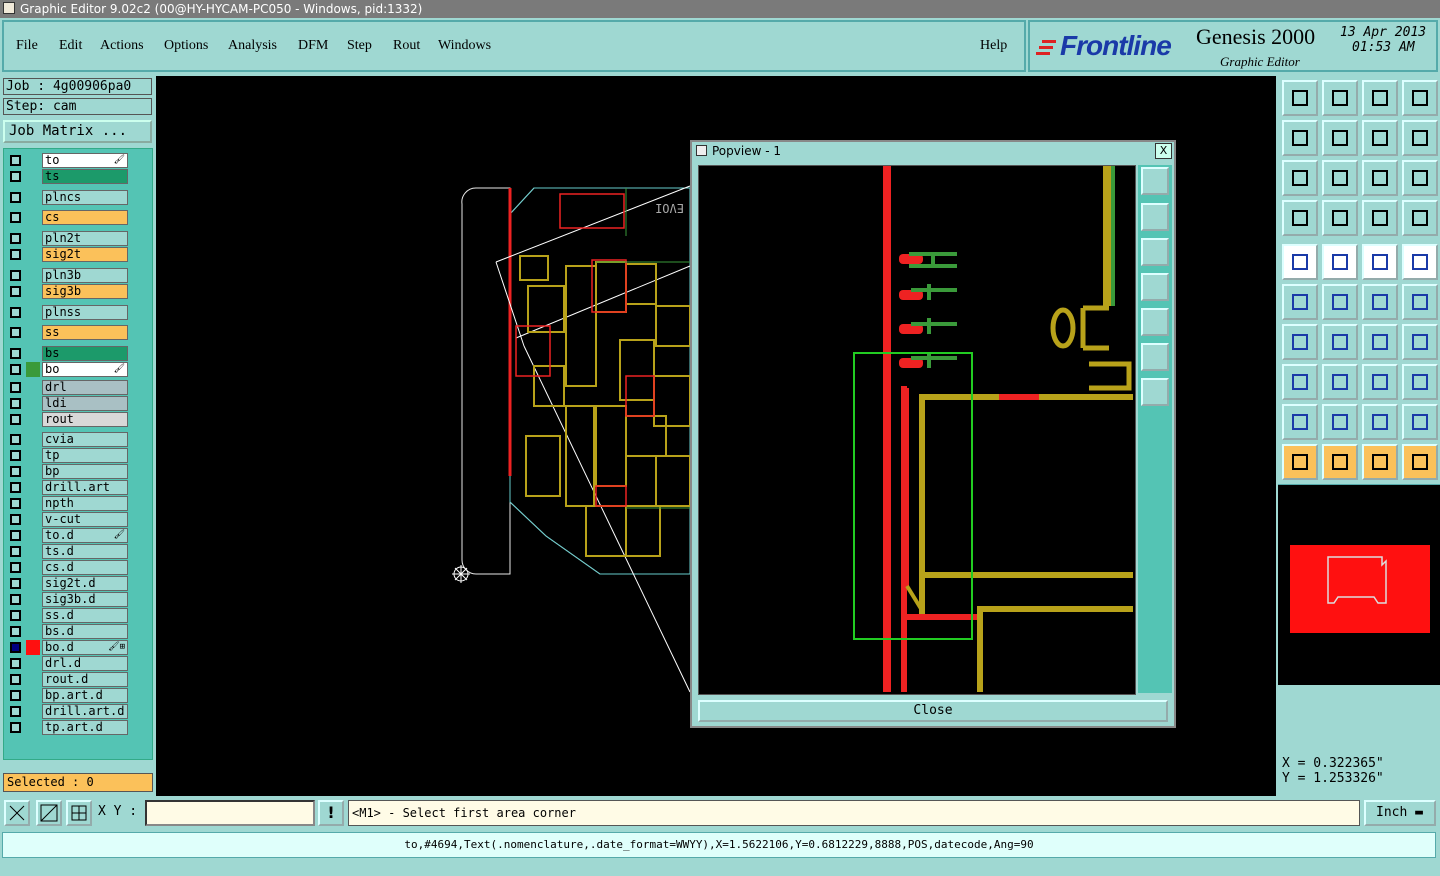  What do you see at coordinates (1300, 422) in the screenshot?
I see `triangle-a-tool-icon` at bounding box center [1300, 422].